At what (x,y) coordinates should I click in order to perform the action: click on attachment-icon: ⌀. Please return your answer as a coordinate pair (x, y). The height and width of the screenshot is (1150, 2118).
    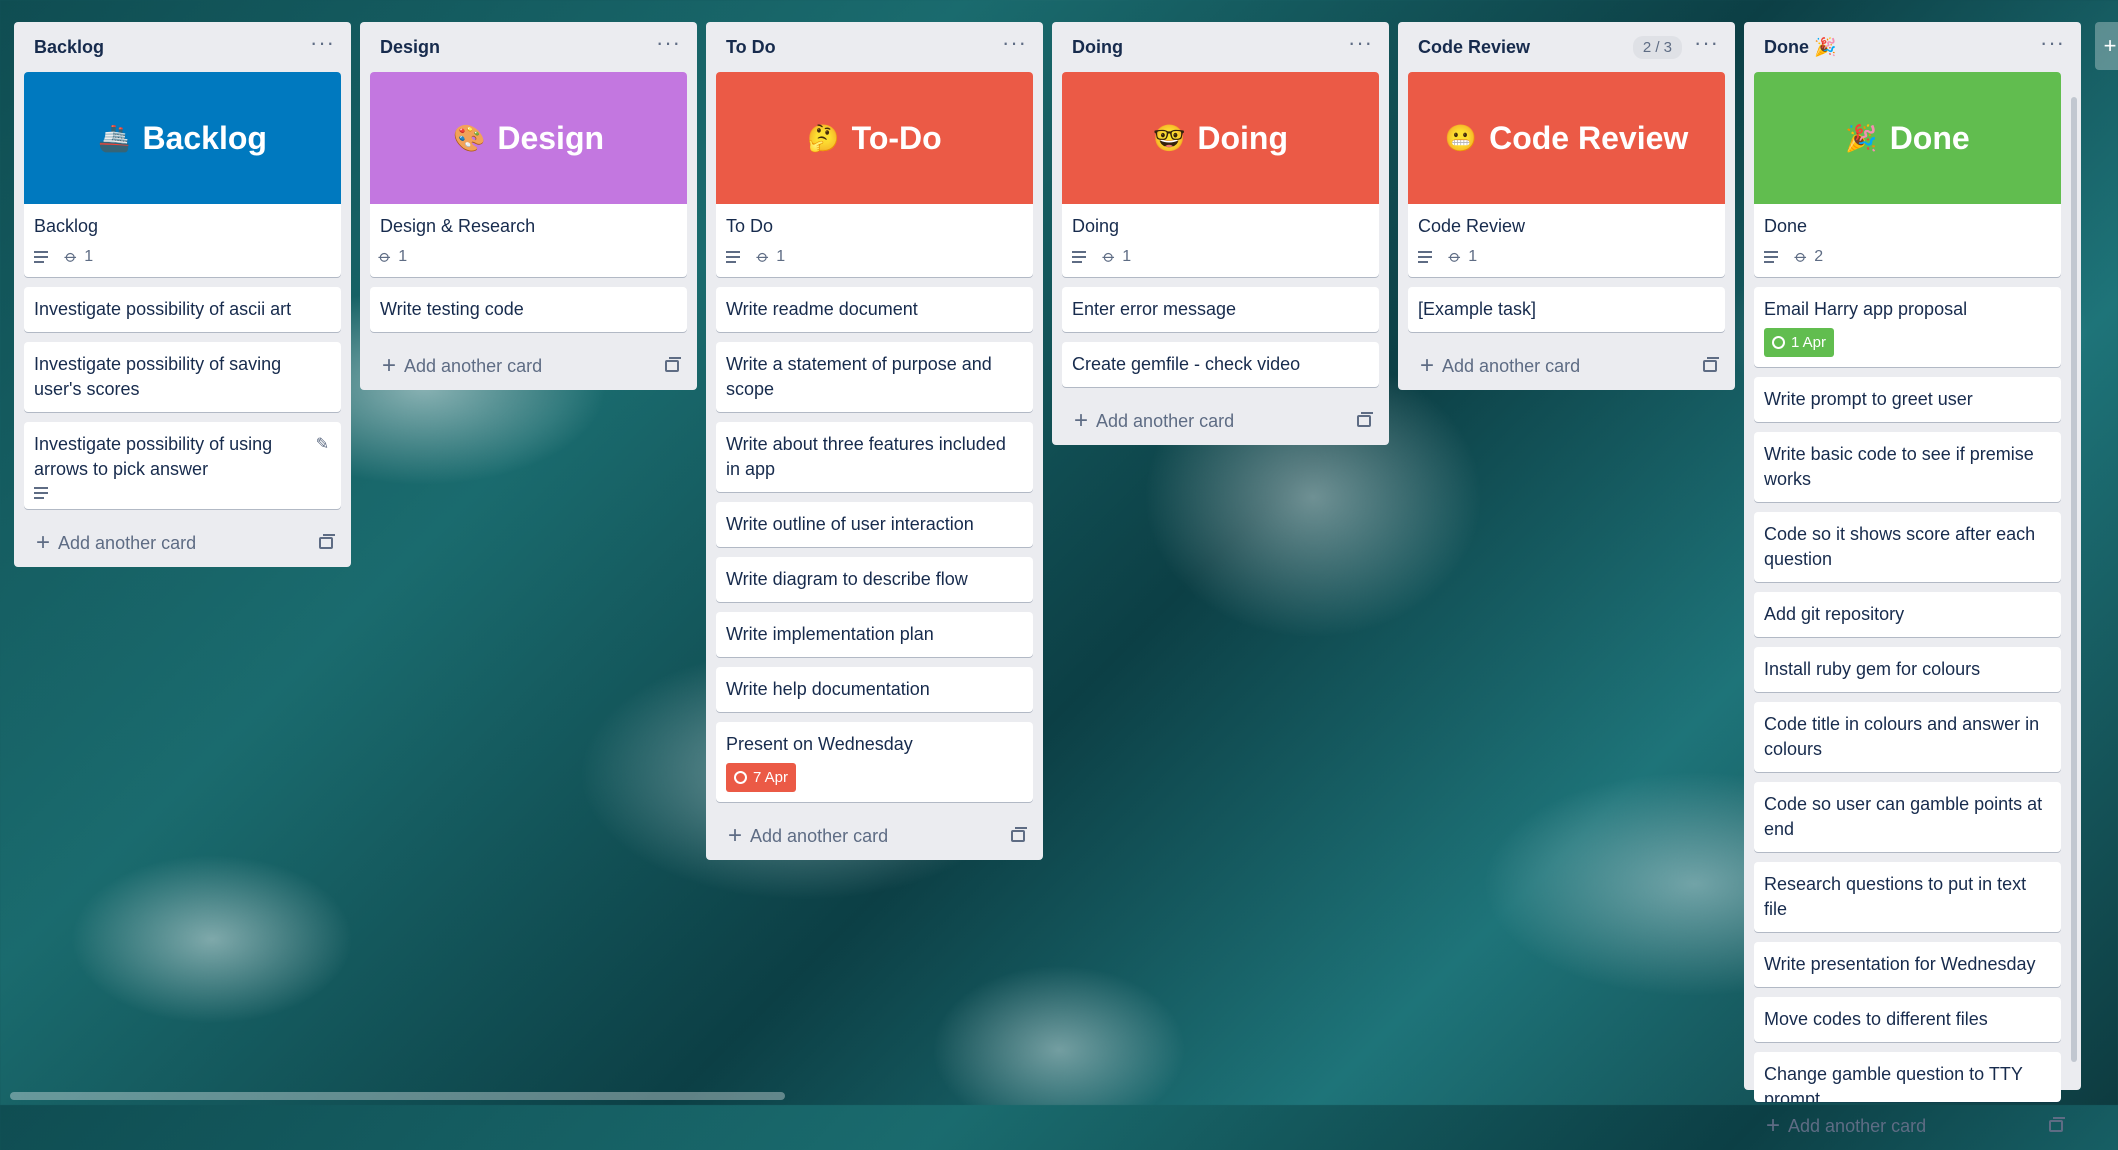
    Looking at the image, I should click on (1109, 256).